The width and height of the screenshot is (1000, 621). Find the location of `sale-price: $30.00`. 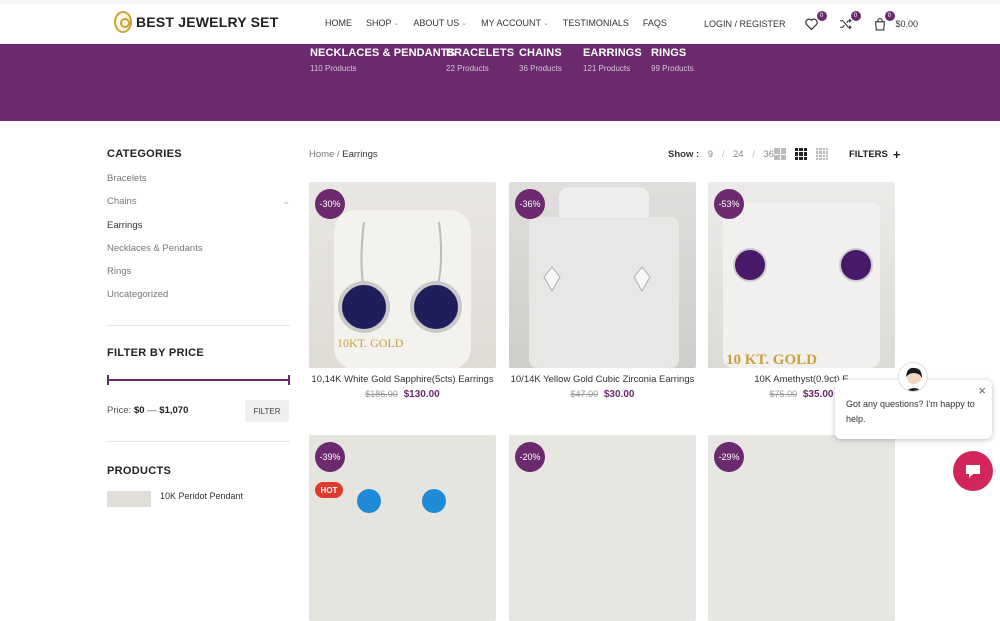

sale-price: $30.00 is located at coordinates (619, 394).